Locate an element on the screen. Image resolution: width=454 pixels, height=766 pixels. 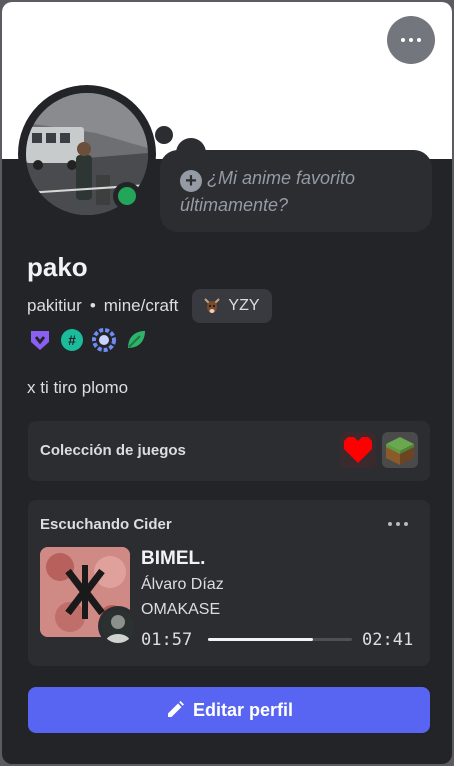
more-options-button is located at coordinates (411, 40).